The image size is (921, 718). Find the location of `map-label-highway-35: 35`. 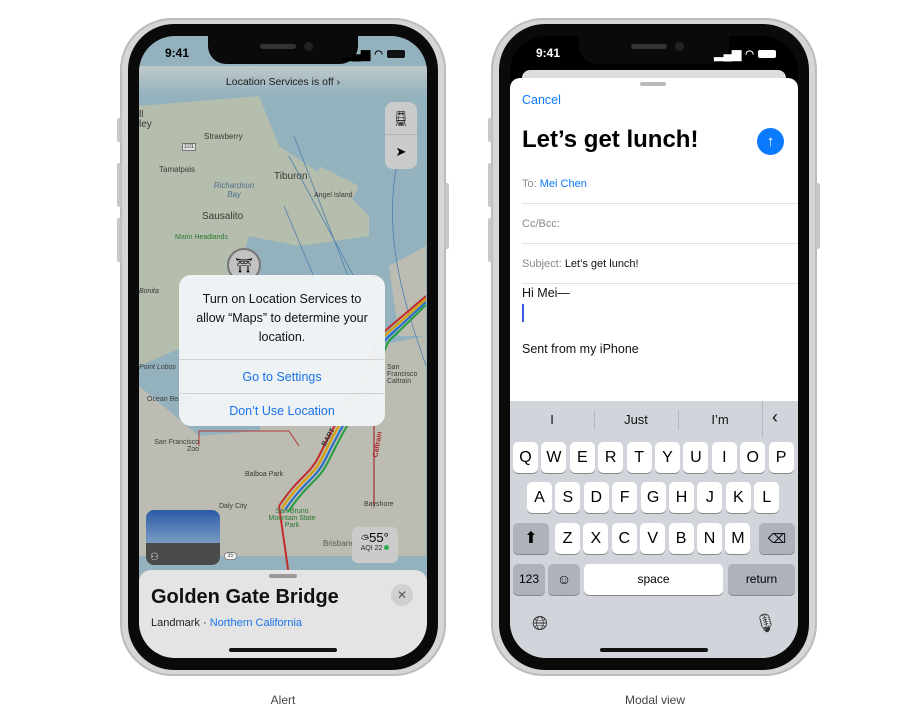

map-label-highway-35: 35 is located at coordinates (230, 556).